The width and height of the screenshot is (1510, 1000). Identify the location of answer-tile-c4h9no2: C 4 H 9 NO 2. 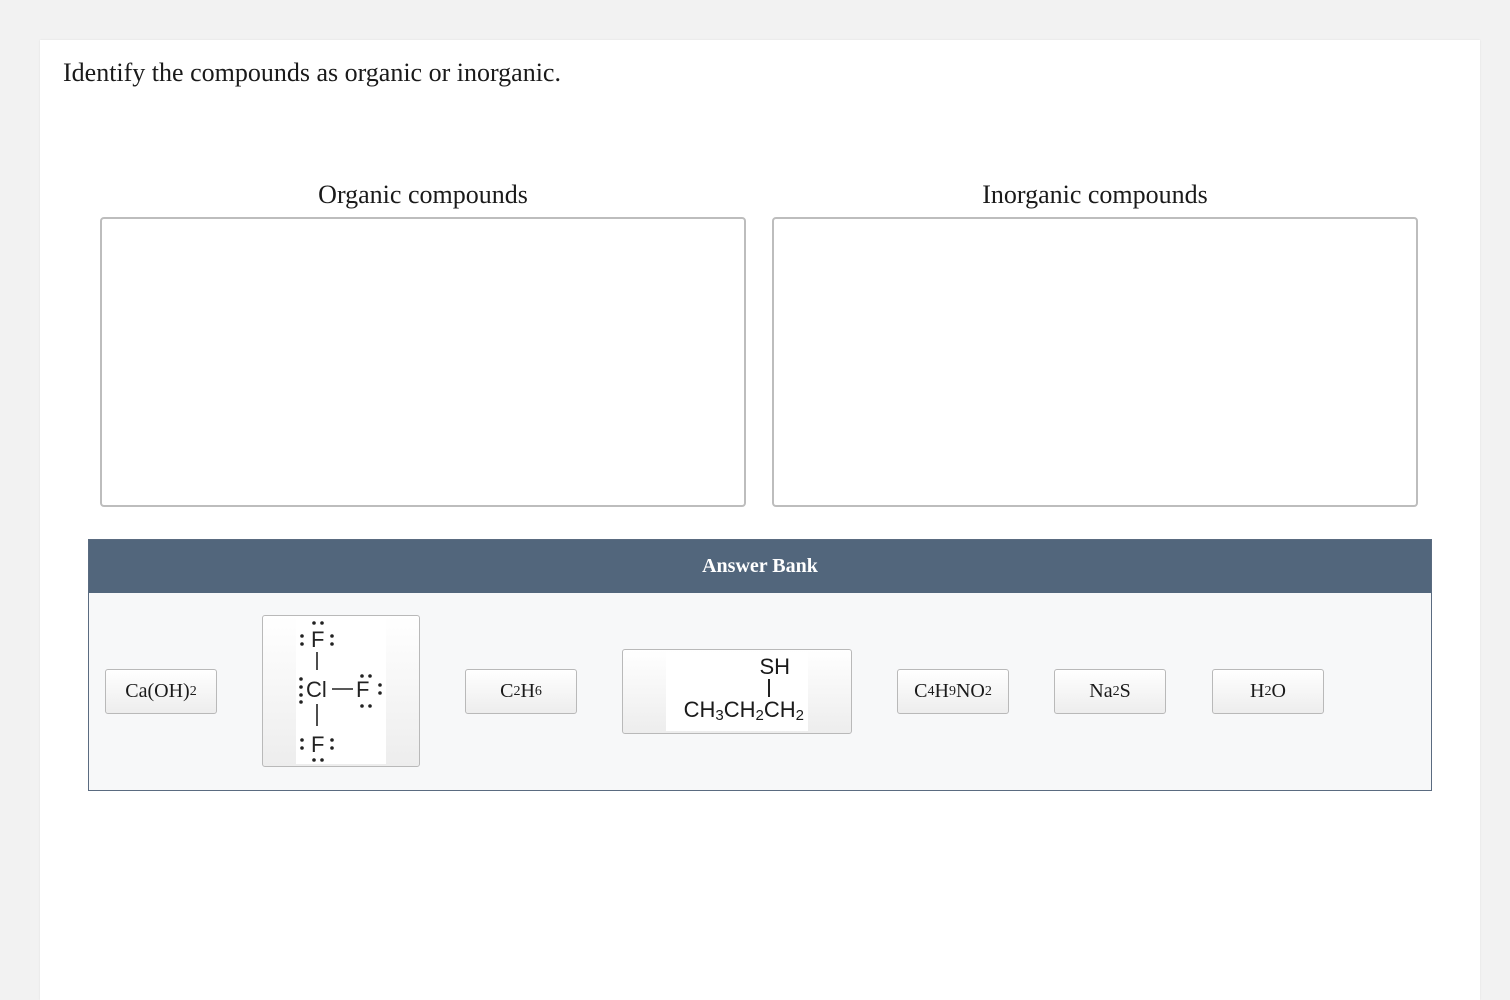
(953, 691).